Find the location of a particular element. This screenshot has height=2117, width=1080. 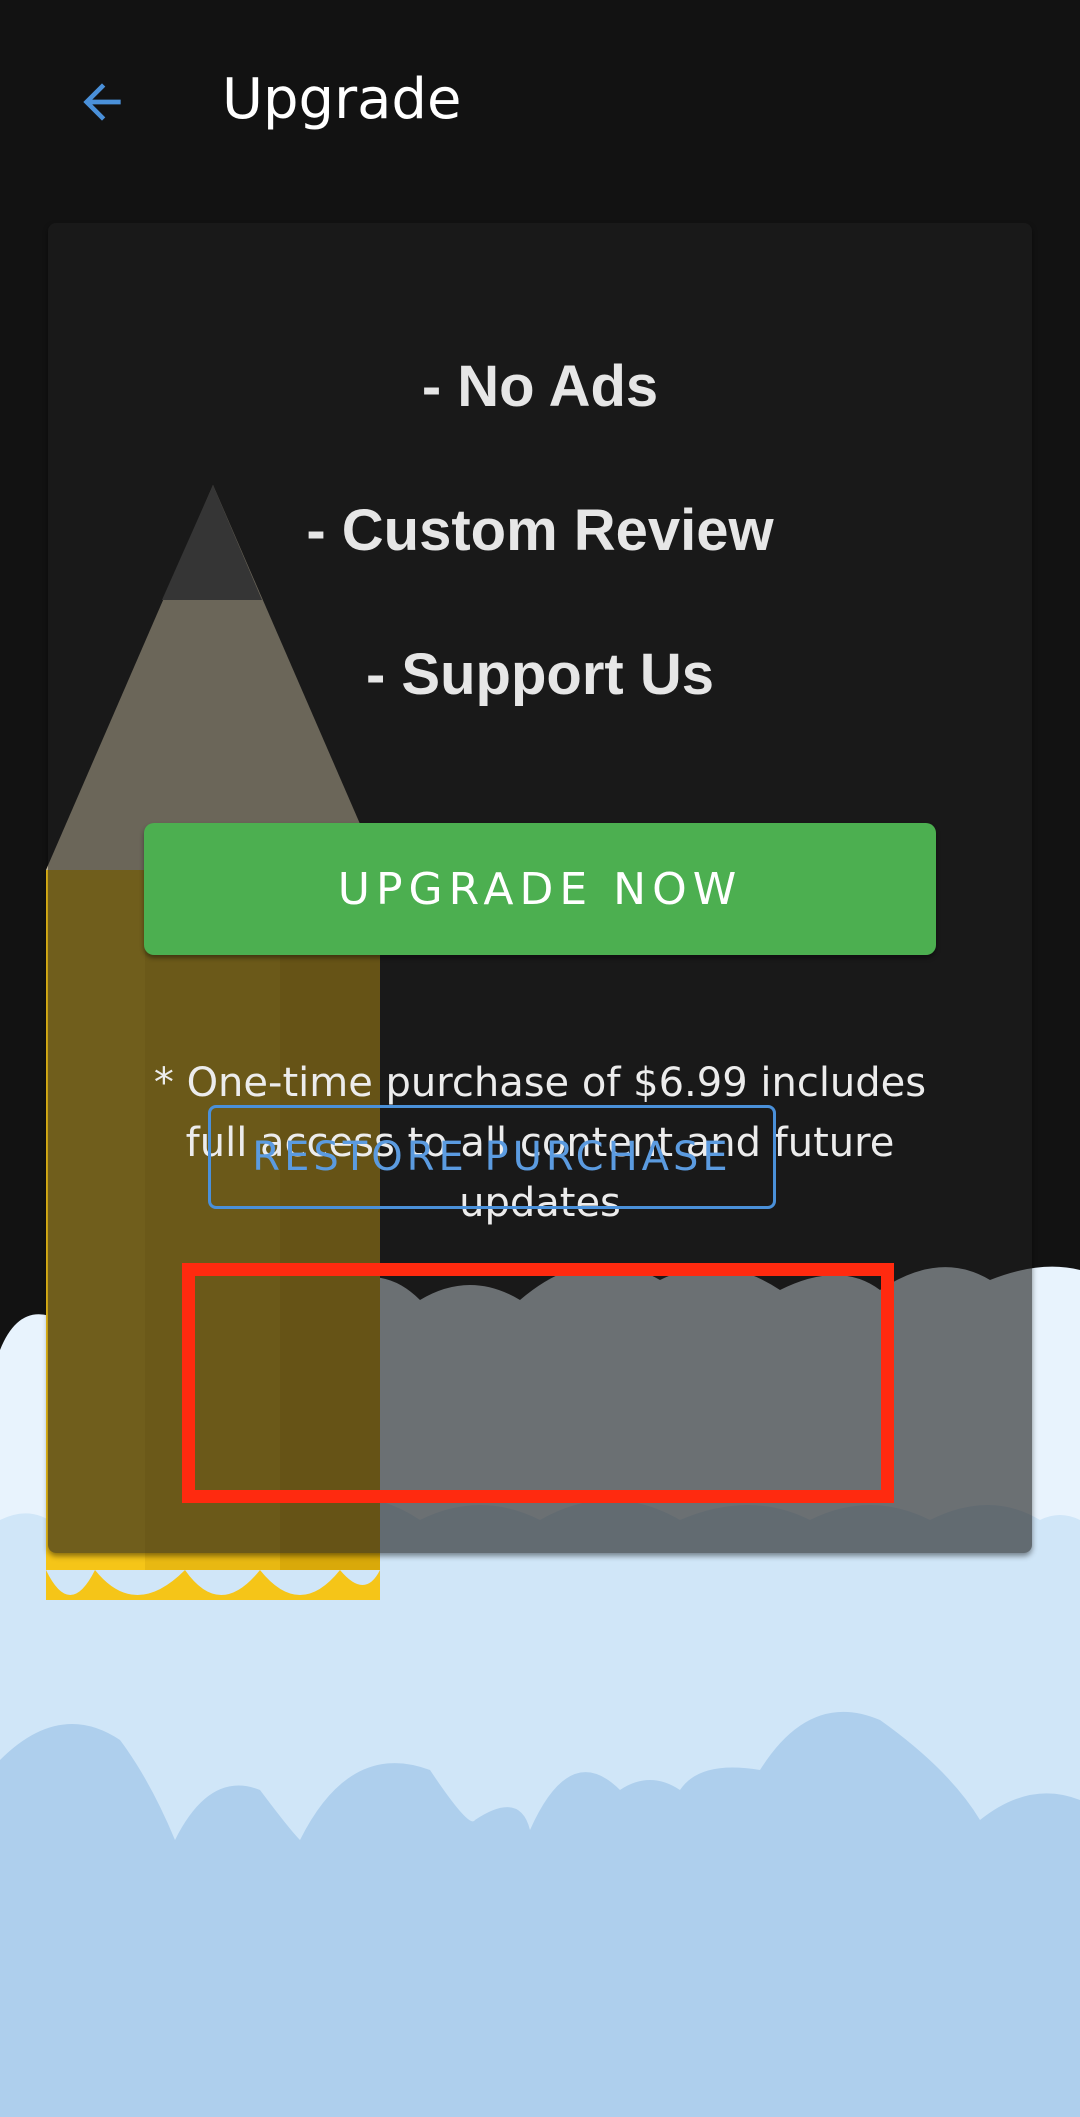

page-title: Upgrade is located at coordinates (342, 99).